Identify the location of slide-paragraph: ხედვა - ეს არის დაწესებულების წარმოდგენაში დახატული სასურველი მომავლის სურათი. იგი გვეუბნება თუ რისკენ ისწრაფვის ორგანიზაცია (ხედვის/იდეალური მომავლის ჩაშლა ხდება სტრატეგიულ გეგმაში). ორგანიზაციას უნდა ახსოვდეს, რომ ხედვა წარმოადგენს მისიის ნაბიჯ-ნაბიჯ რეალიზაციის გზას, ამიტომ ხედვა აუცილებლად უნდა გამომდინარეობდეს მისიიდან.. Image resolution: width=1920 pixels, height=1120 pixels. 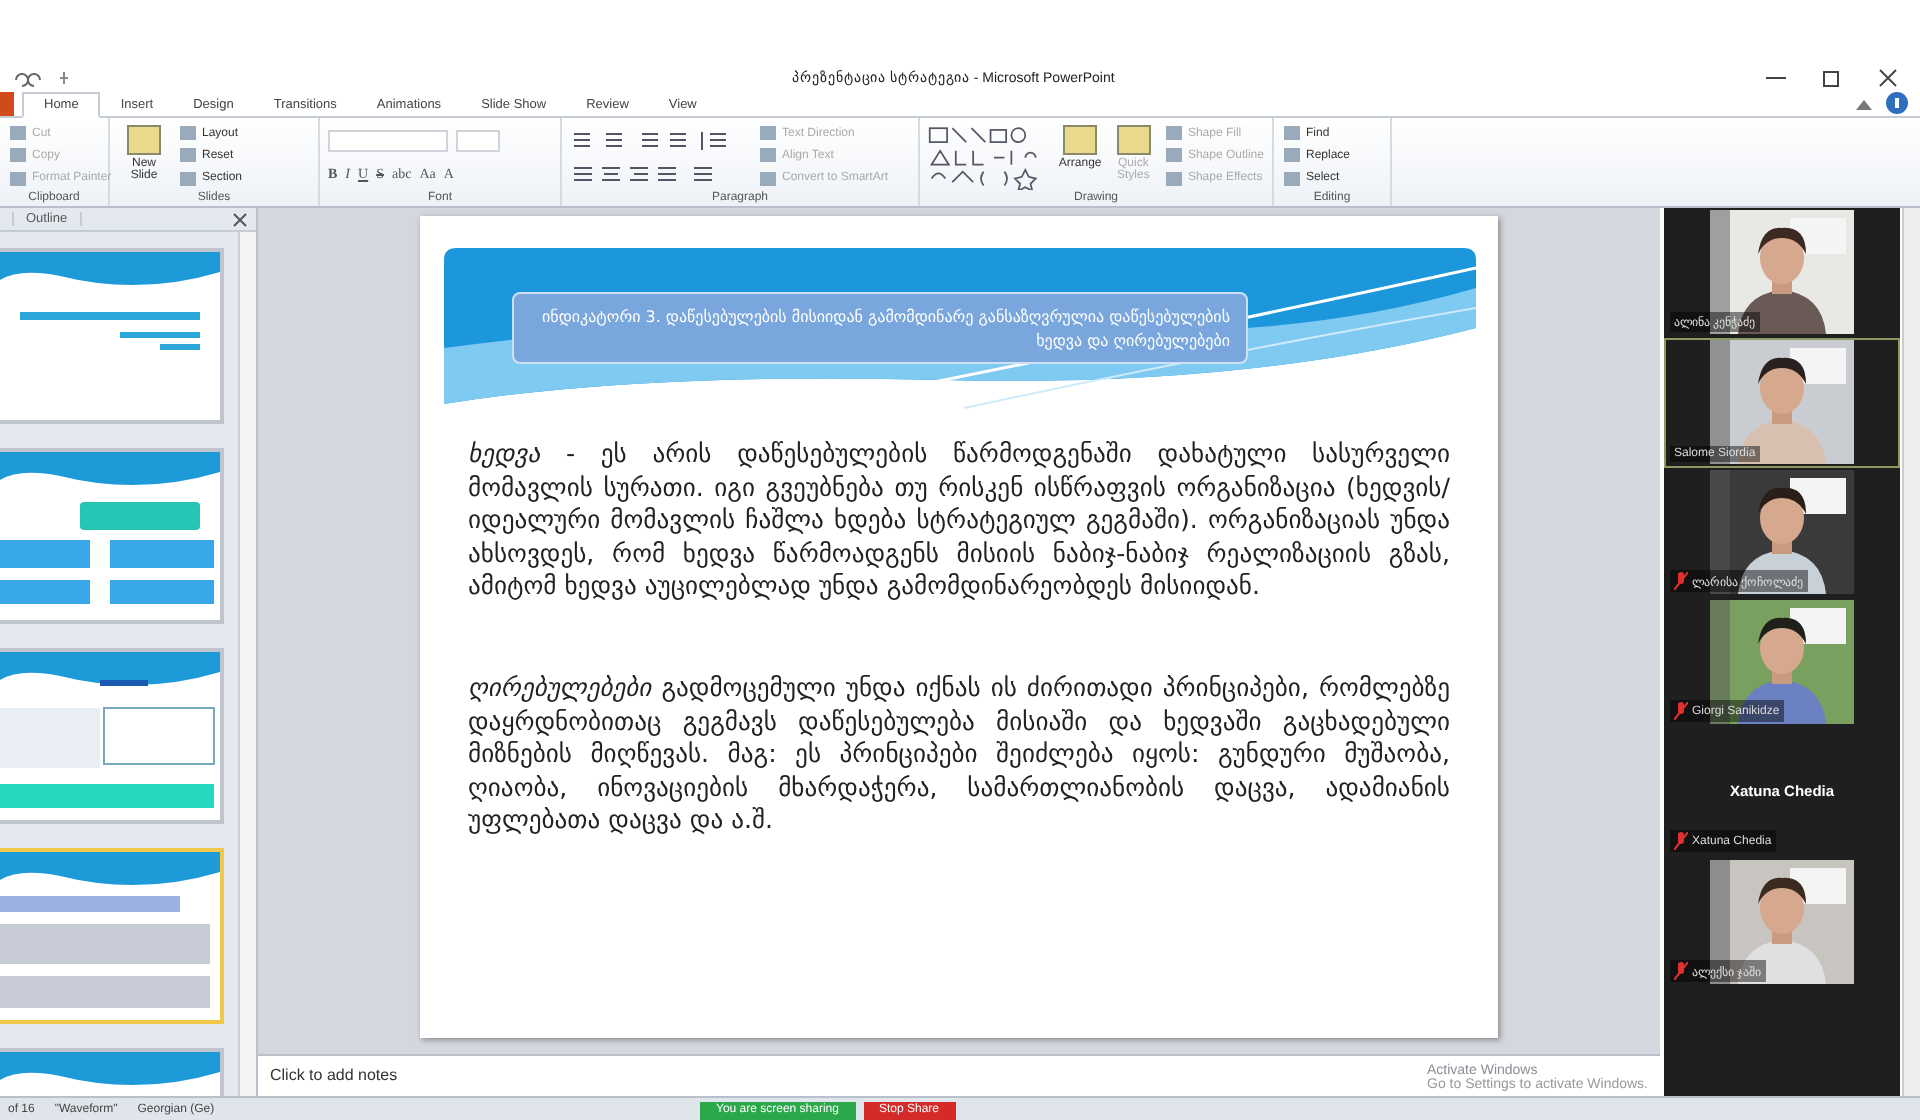
(959, 521).